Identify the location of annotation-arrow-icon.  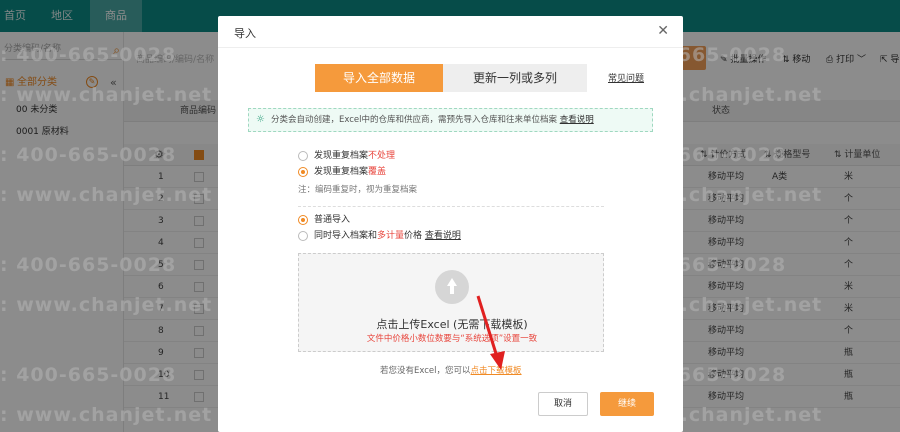
(490, 332).